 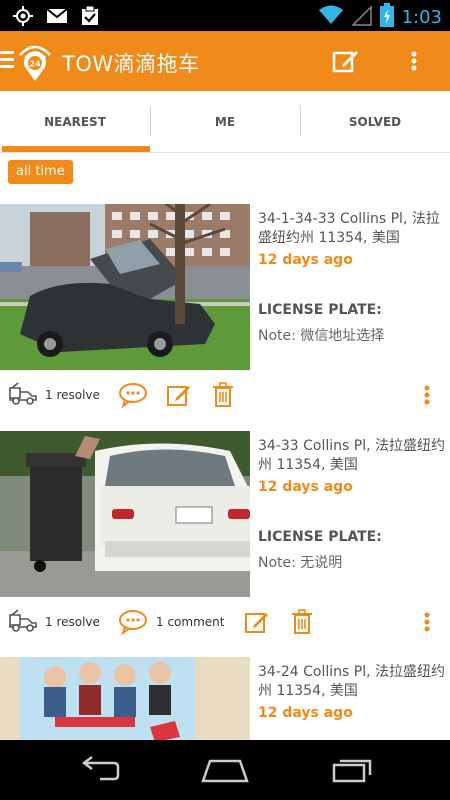 I want to click on action-bar: 24 TOW滴滴拖车, so click(x=225, y=61).